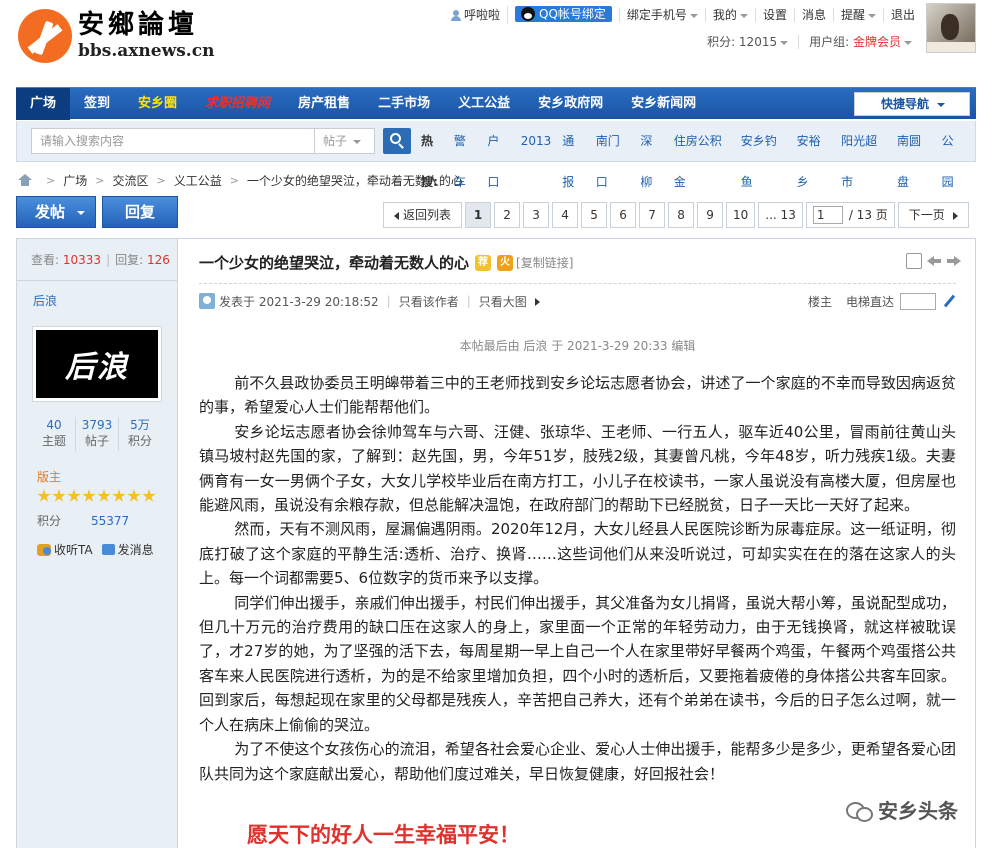 This screenshot has height=848, width=992. I want to click on my-menu: 我的, so click(729, 15).